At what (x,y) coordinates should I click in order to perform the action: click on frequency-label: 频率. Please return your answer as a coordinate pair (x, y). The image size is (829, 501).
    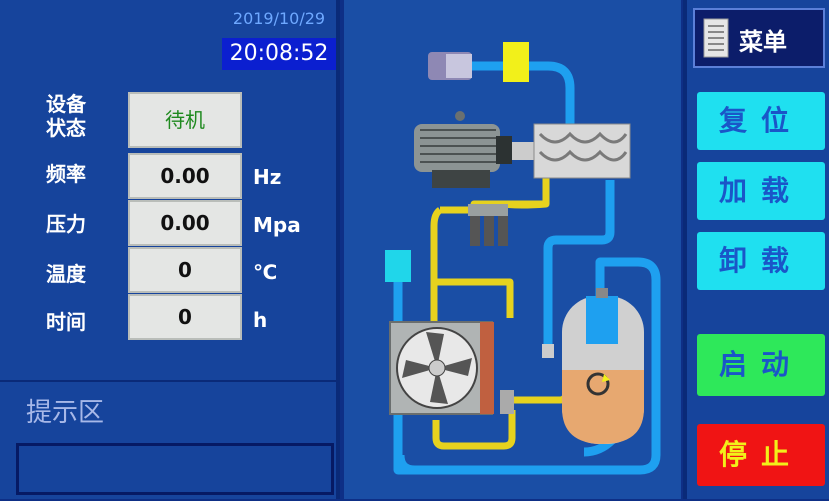
    Looking at the image, I should click on (66, 174).